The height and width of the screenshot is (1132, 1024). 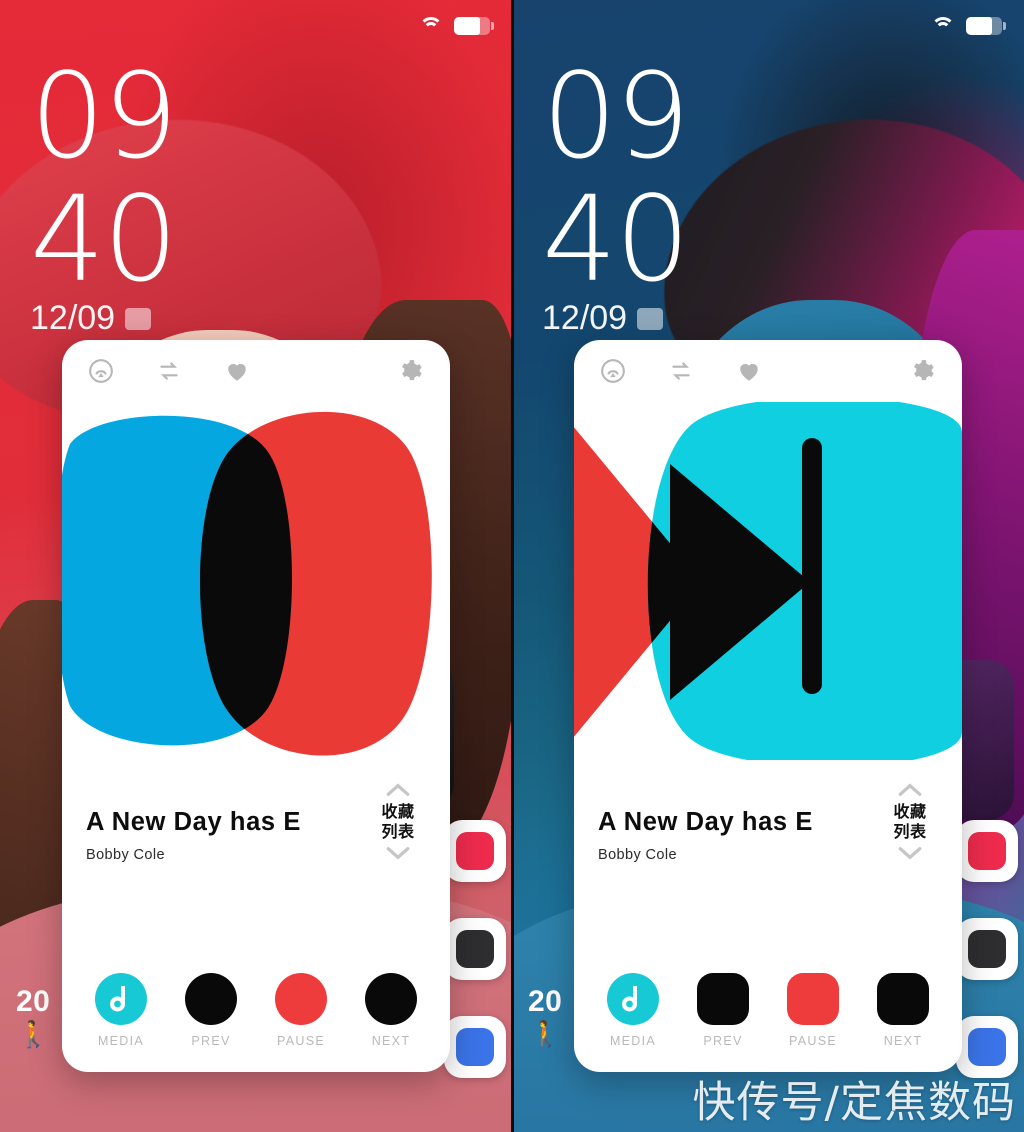 I want to click on phone-divider, so click(x=512, y=566).